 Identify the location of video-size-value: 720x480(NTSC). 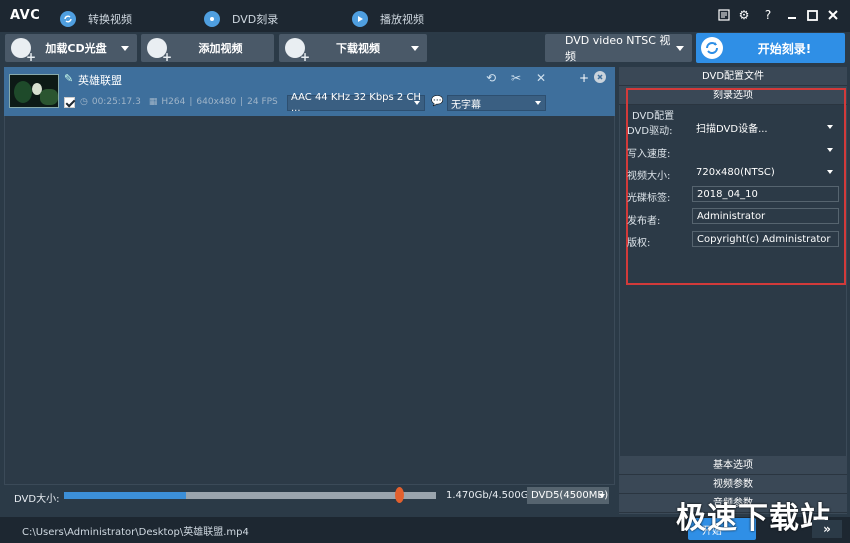
(735, 172).